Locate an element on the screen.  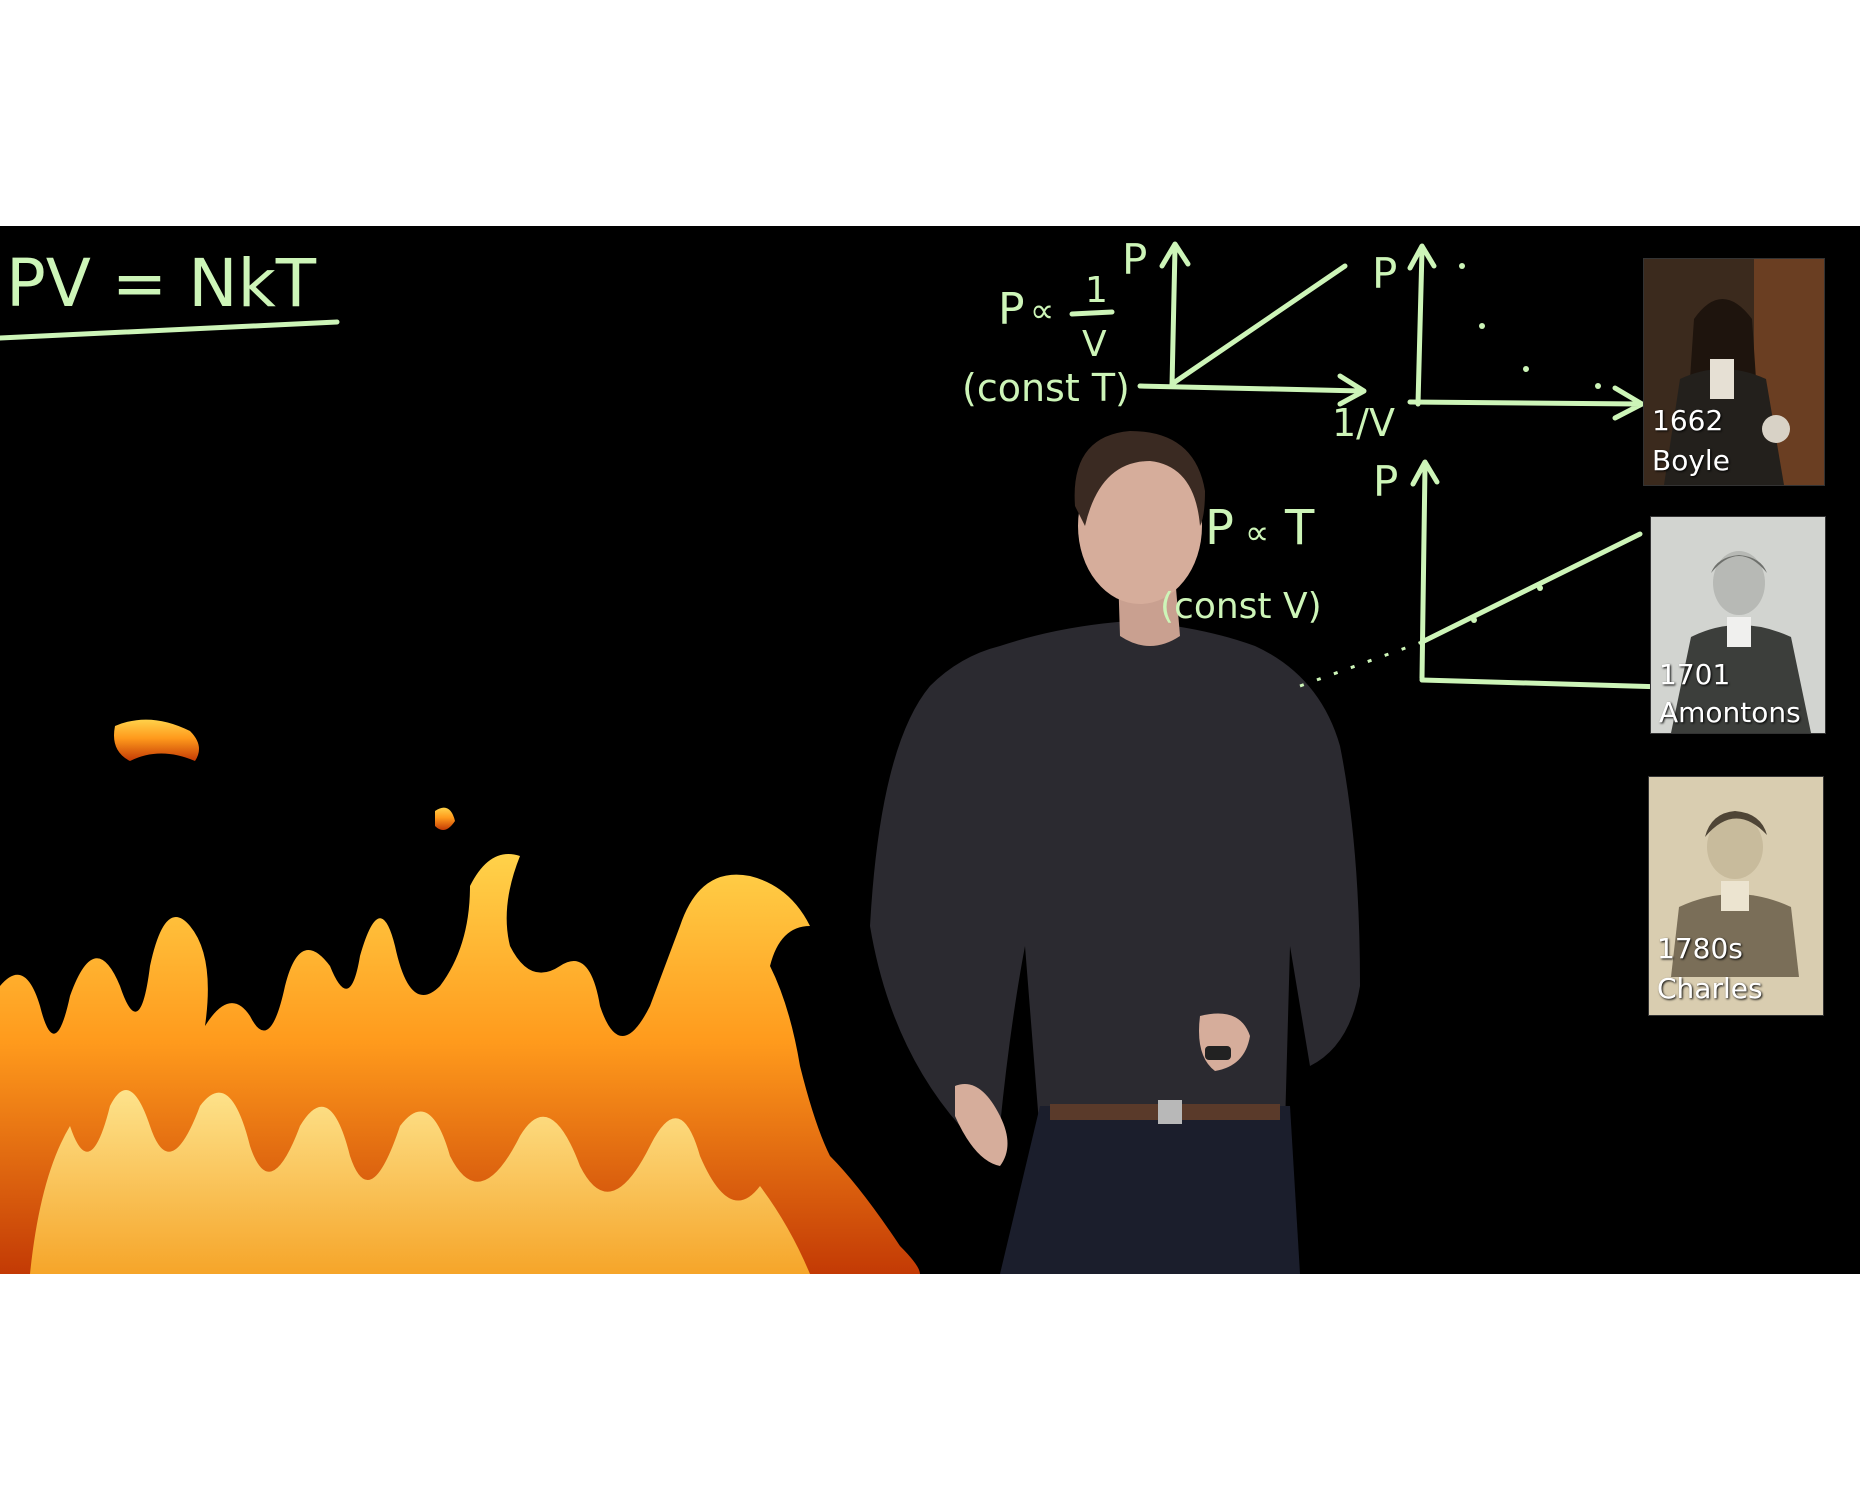
portrait-boyle: 1662 Boyle is located at coordinates (1734, 372).